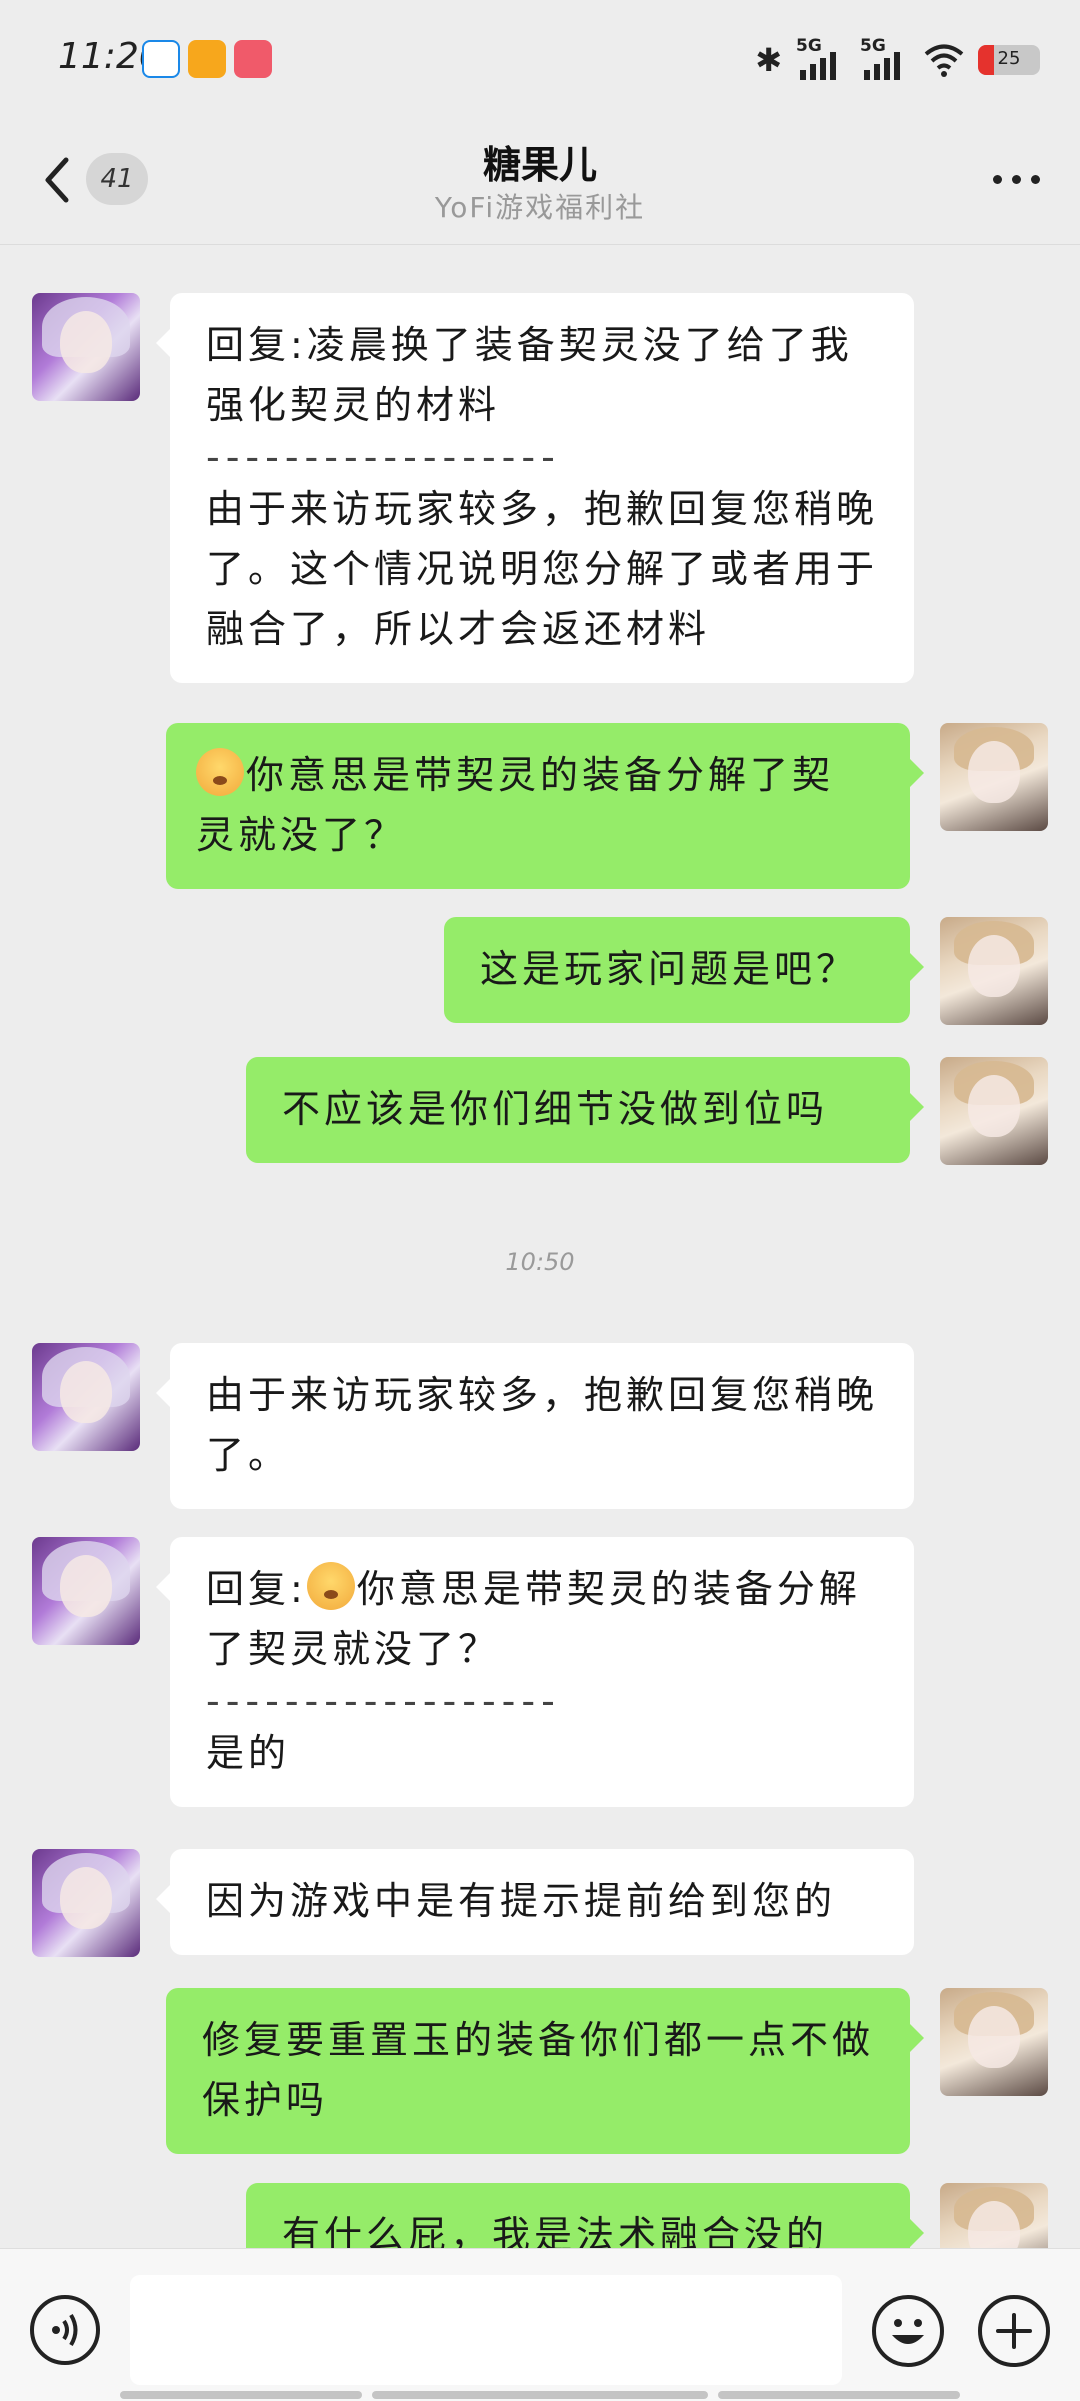  I want to click on received-message-bubble: 因为游戏中是有提示提前给到您的, so click(535, 1902).